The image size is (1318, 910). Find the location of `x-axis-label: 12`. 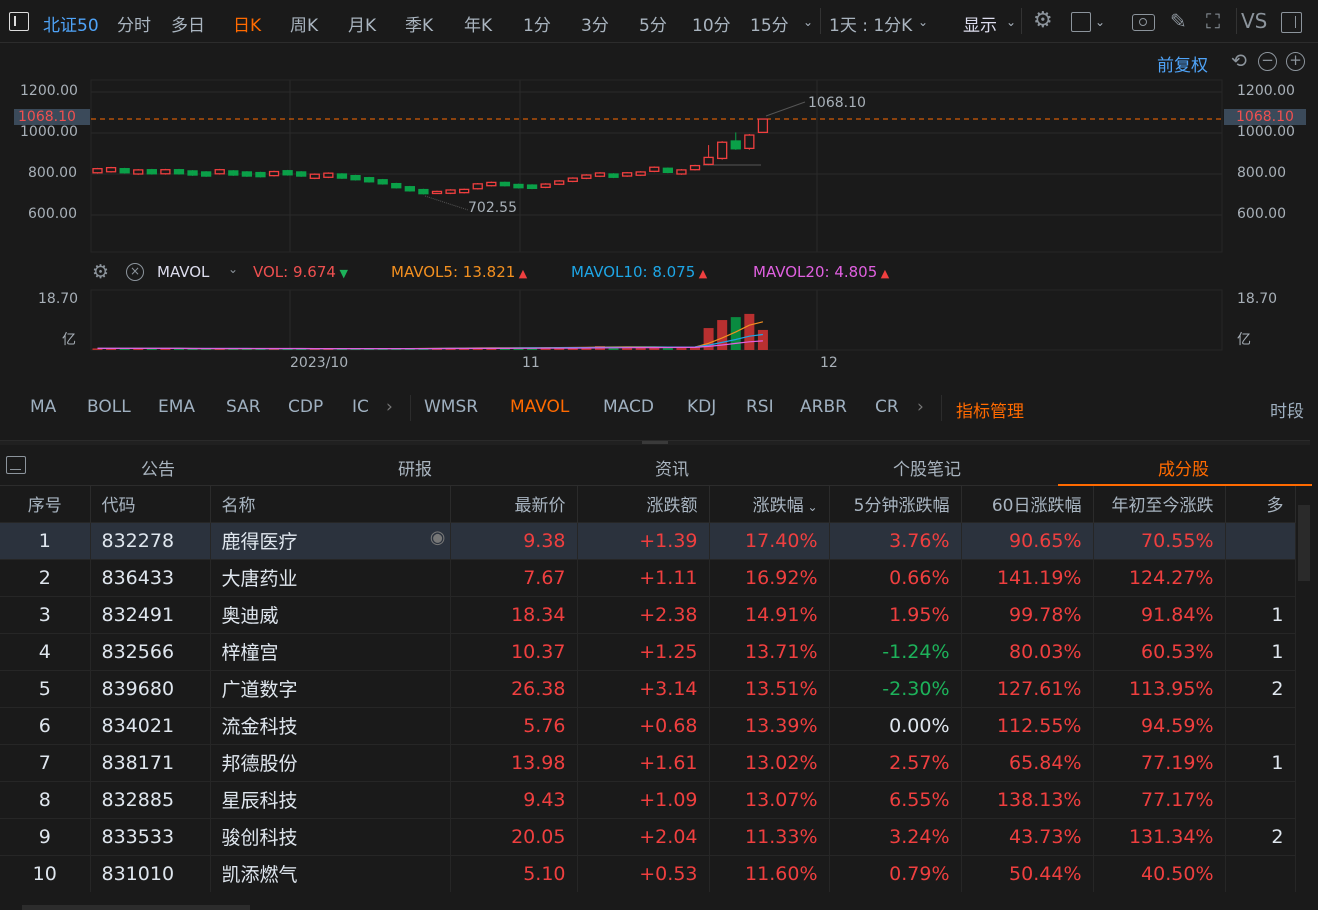

x-axis-label: 12 is located at coordinates (829, 363).